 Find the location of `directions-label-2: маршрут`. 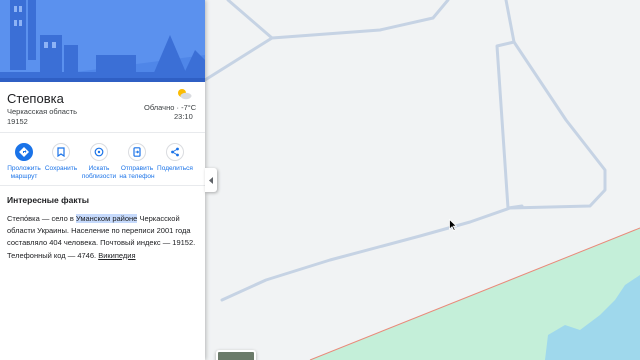

directions-label-2: маршрут is located at coordinates (24, 176).